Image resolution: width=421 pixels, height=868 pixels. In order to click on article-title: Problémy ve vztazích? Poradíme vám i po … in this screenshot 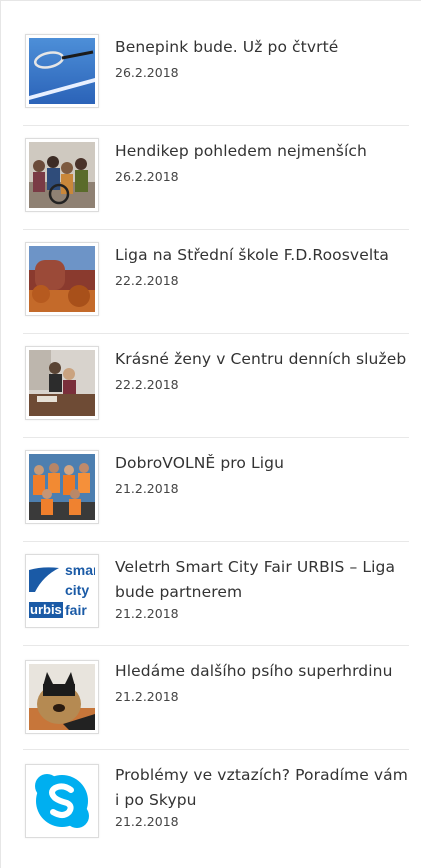, I will do `click(262, 788)`.